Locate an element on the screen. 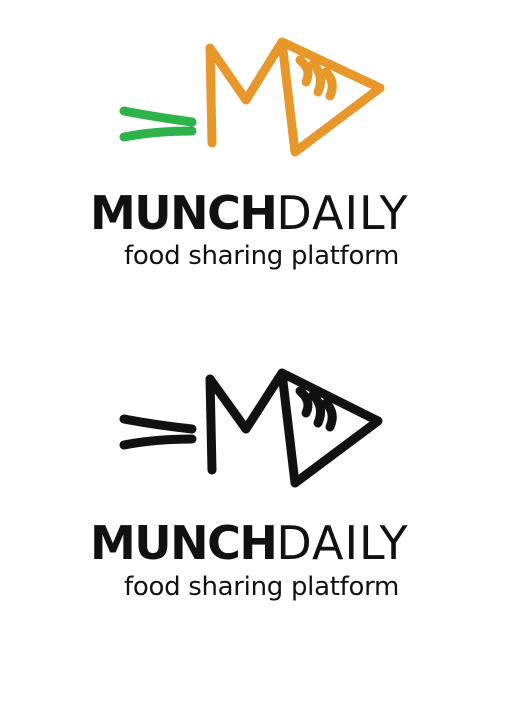 Image resolution: width=532 pixels, height=718 pixels. munch-carrot-mark-icon is located at coordinates (252, 97).